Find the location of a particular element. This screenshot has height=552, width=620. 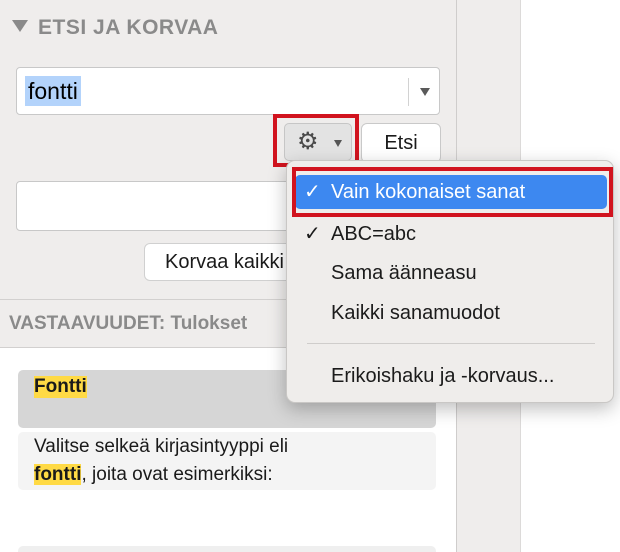

combo-divider is located at coordinates (408, 92).